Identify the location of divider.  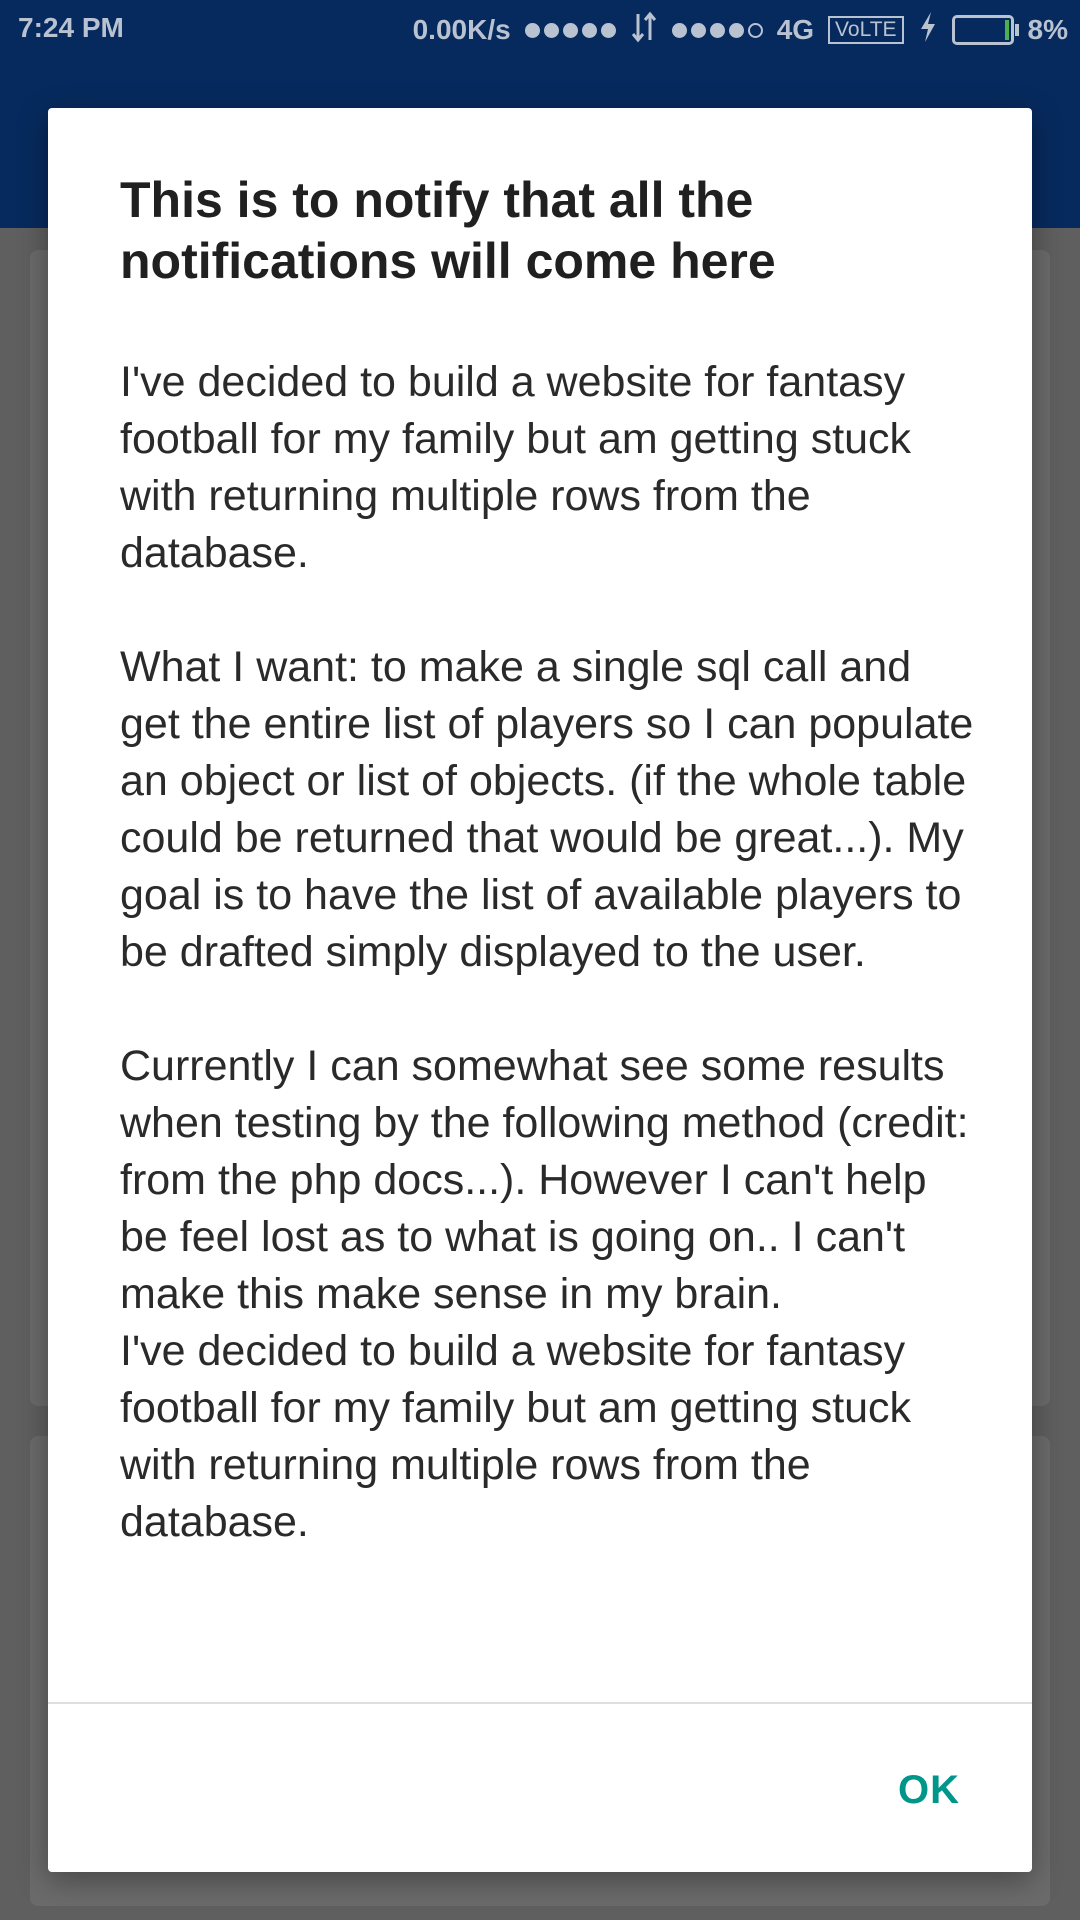
(540, 1703).